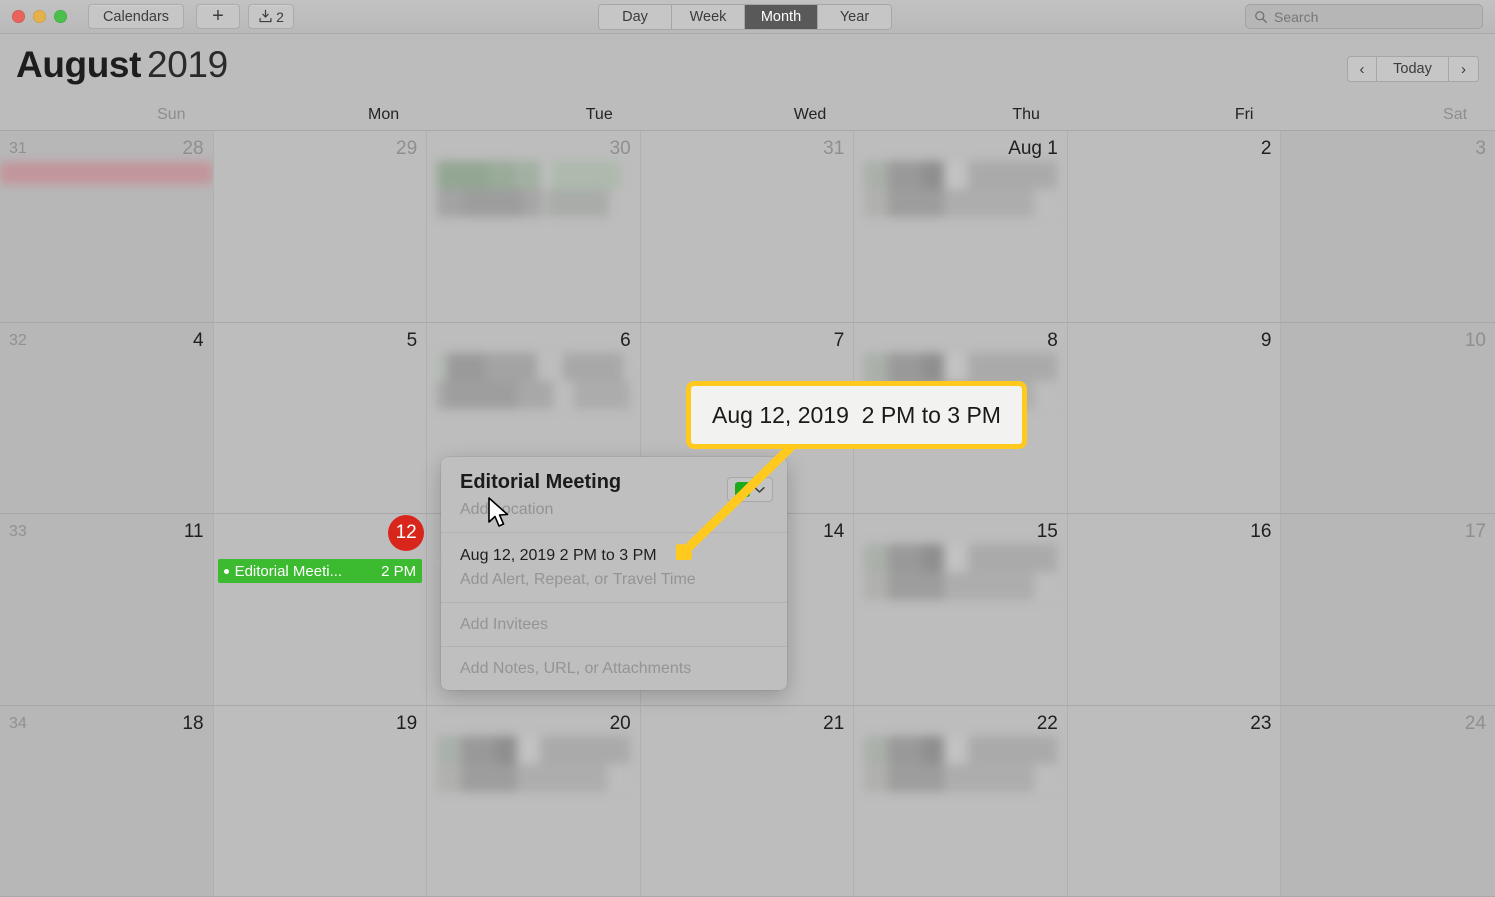 The image size is (1495, 897). I want to click on view-tab-month: Month, so click(781, 17).